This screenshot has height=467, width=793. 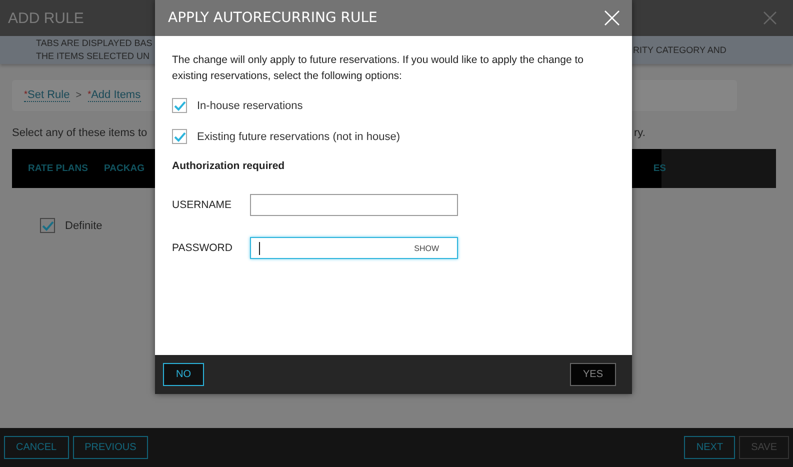 I want to click on checkbox-label: In-house reservations, so click(x=250, y=106).